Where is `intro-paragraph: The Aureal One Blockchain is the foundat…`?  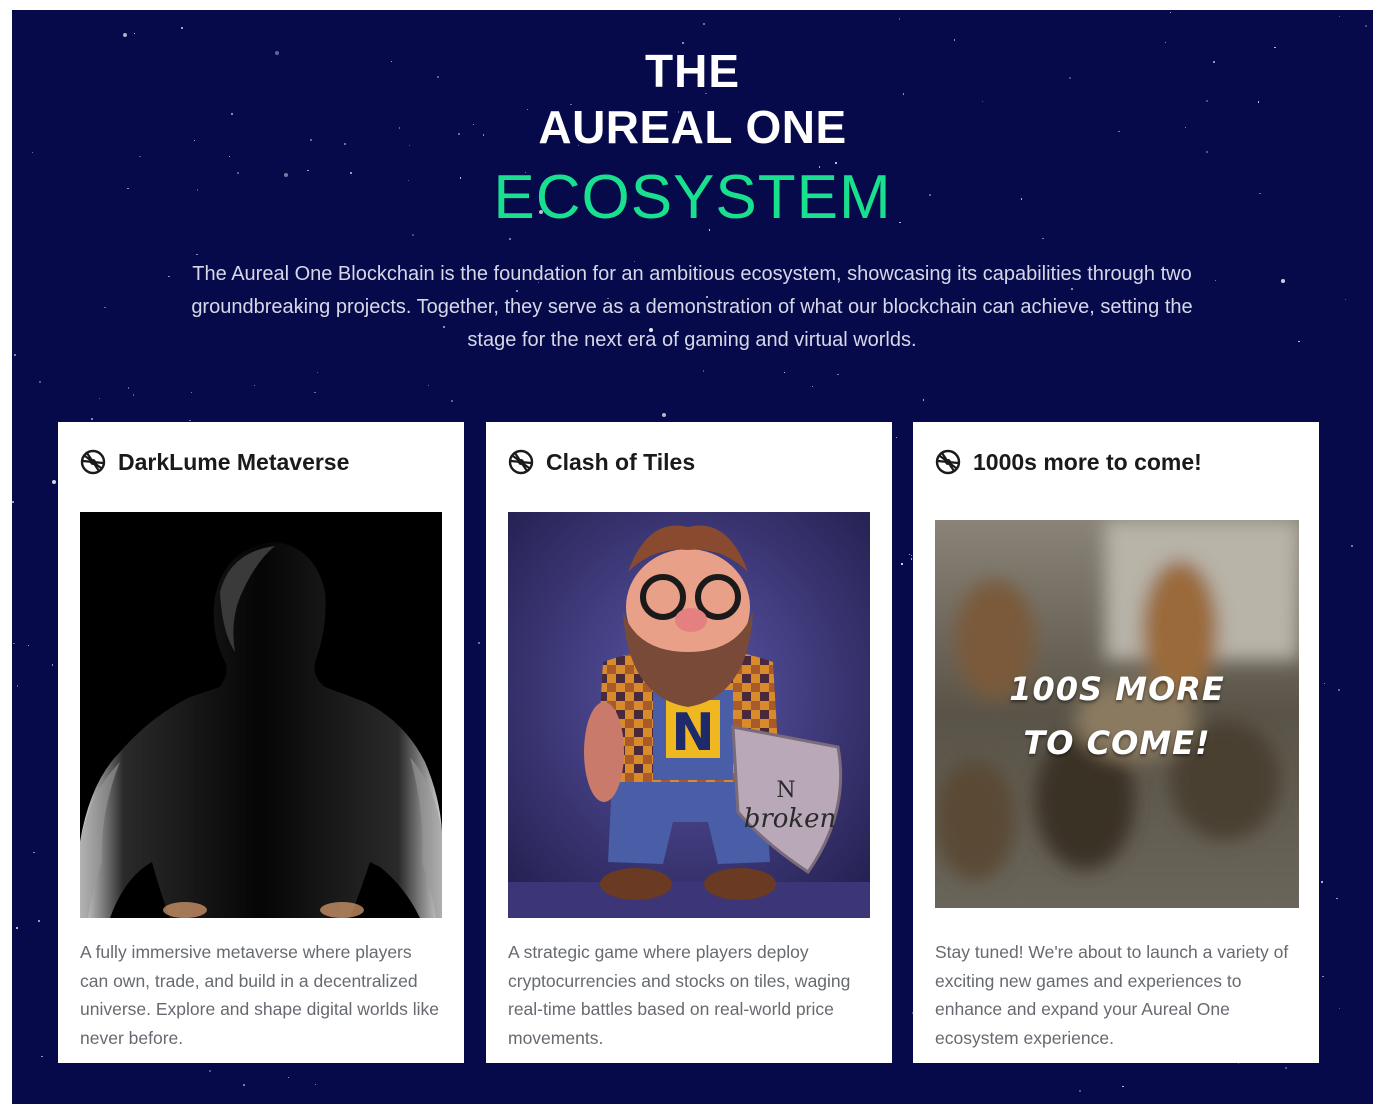
intro-paragraph: The Aureal One Blockchain is the foundat… is located at coordinates (692, 307).